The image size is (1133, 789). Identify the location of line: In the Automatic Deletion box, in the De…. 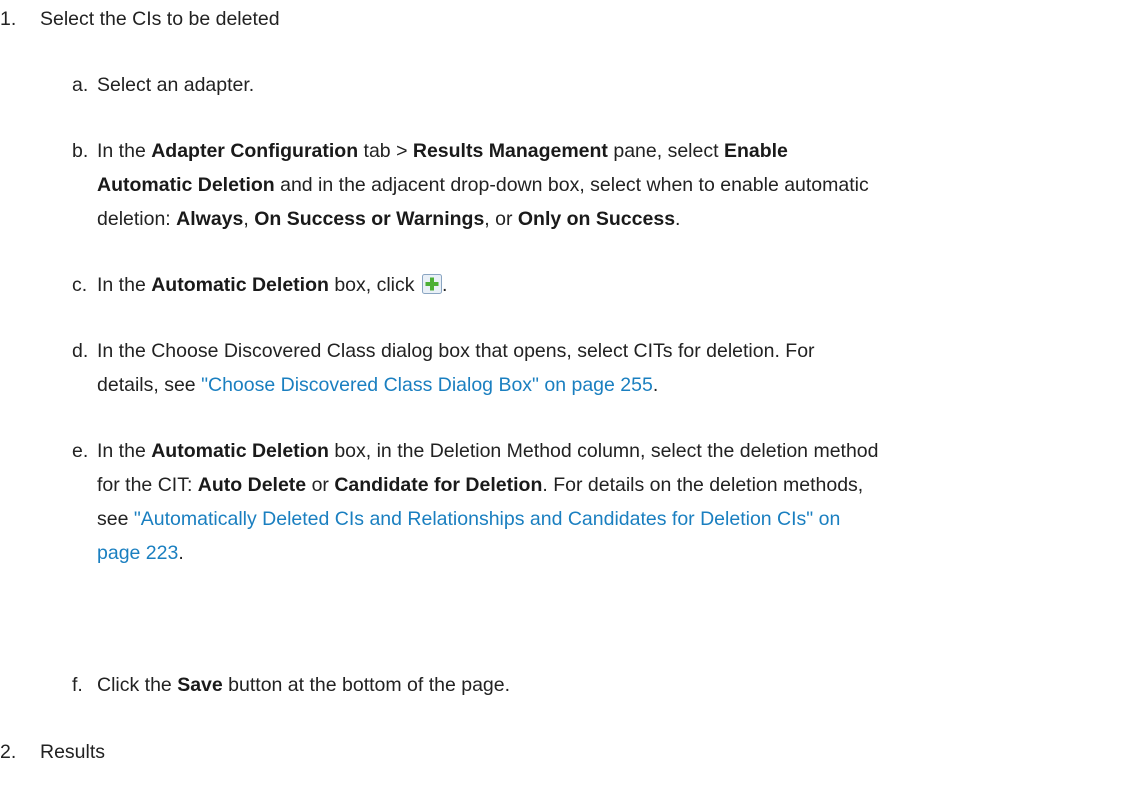
(488, 451).